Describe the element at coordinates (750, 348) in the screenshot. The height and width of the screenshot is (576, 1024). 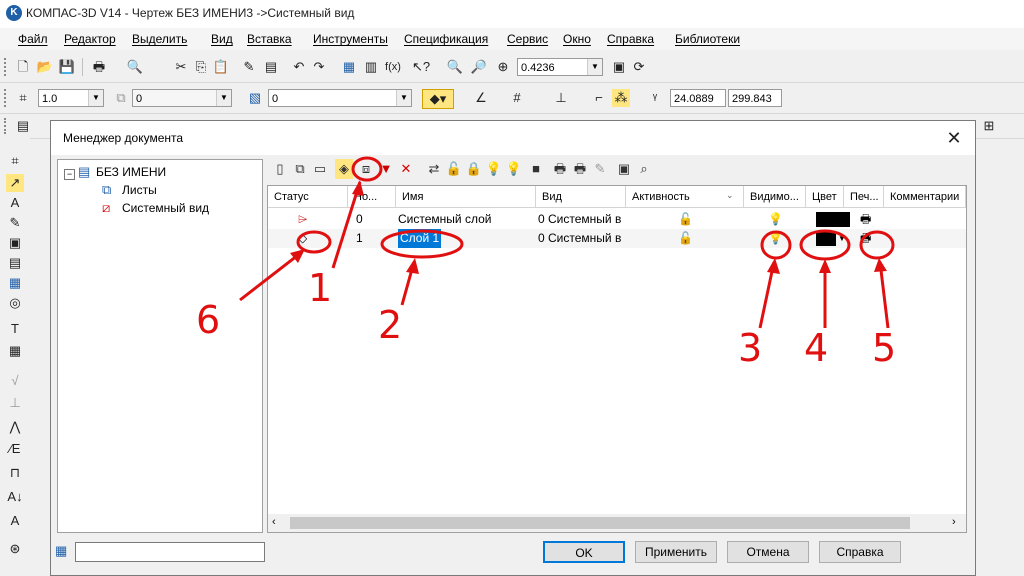
I see `annotation-label: 3` at that location.